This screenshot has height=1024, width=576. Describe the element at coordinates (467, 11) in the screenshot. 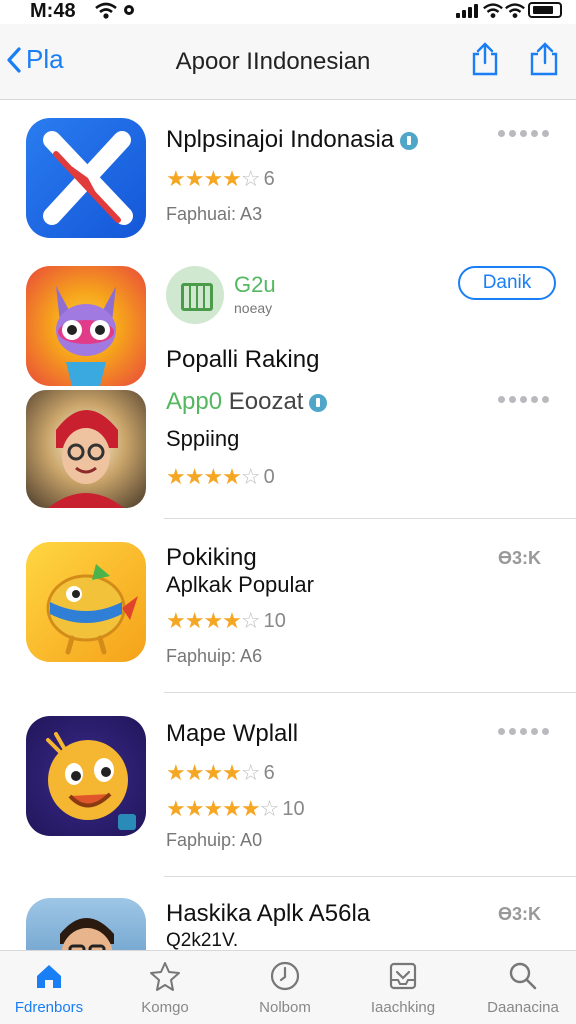

I see `signal-icon` at that location.